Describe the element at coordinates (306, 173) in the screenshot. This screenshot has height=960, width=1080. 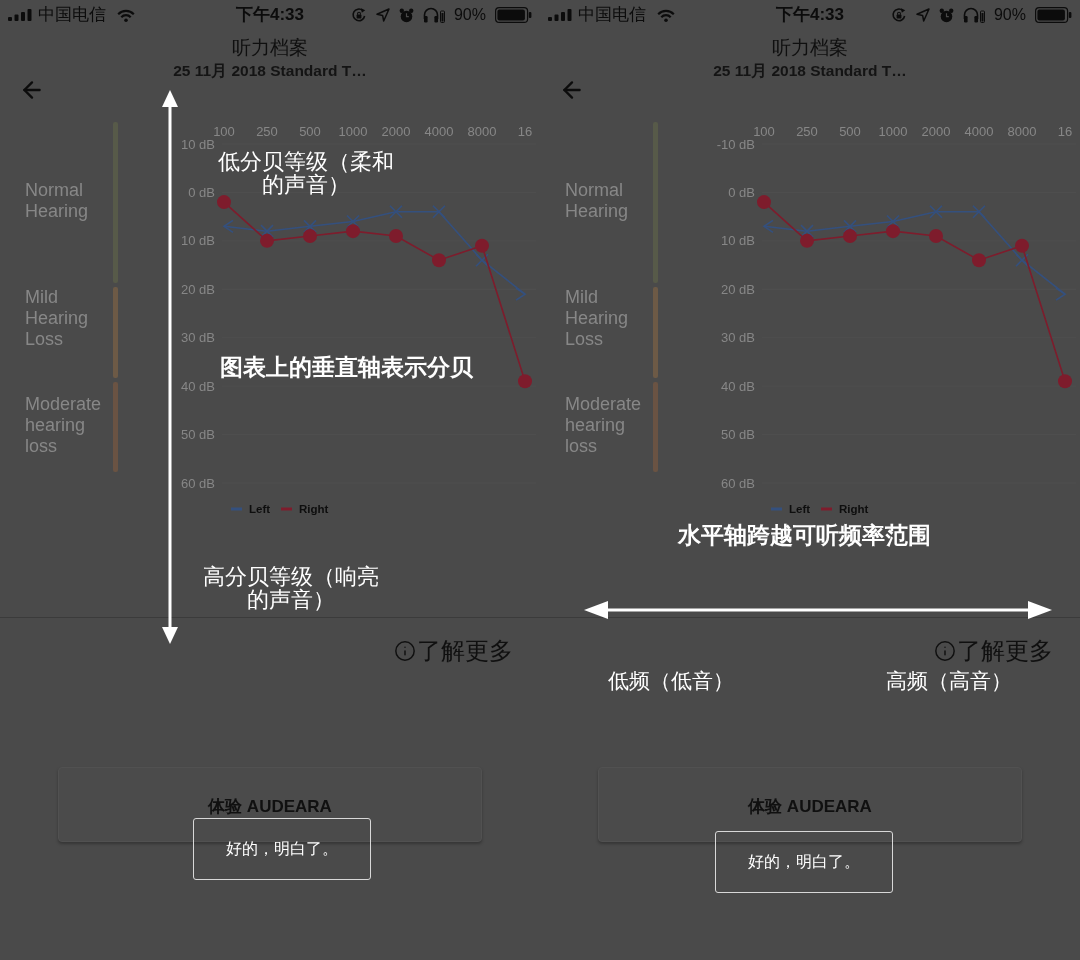
I see `annotation-text: 低分贝等级（柔和的声音）` at that location.